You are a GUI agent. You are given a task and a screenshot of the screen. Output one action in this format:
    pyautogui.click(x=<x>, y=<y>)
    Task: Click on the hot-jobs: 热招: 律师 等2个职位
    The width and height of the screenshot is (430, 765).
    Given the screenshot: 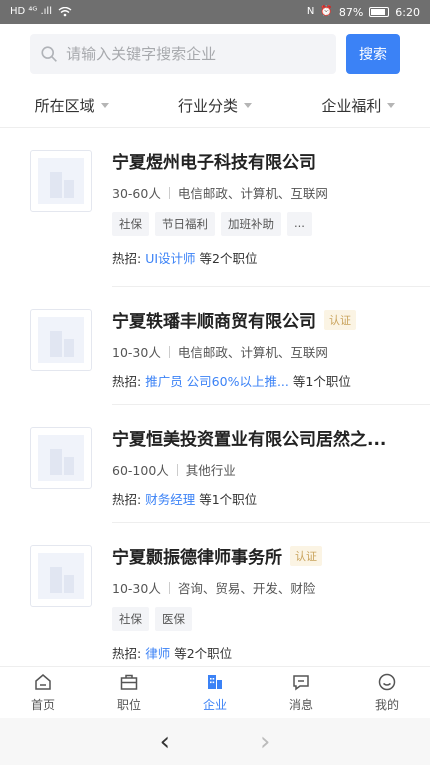 What is the action you would take?
    pyautogui.click(x=256, y=652)
    